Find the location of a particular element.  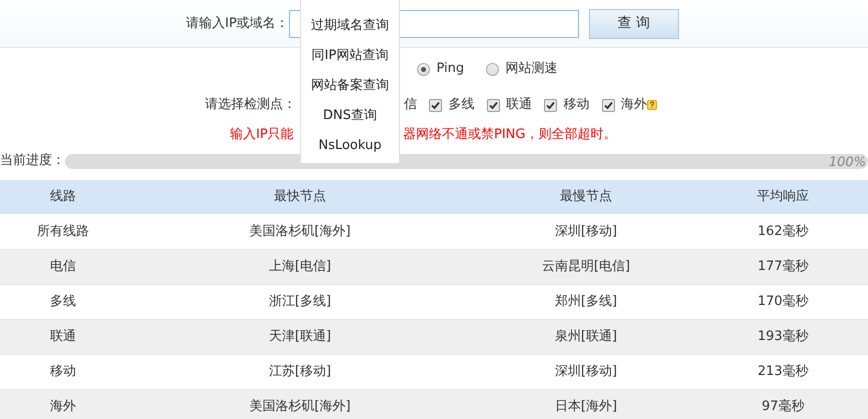

table-cell: 移动 is located at coordinates (63, 371).